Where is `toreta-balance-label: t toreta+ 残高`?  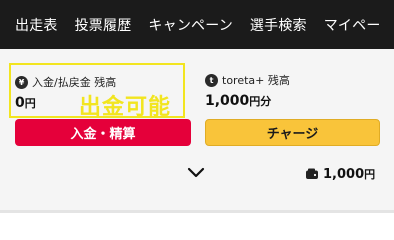 toreta-balance-label: t toreta+ 残高 is located at coordinates (247, 80).